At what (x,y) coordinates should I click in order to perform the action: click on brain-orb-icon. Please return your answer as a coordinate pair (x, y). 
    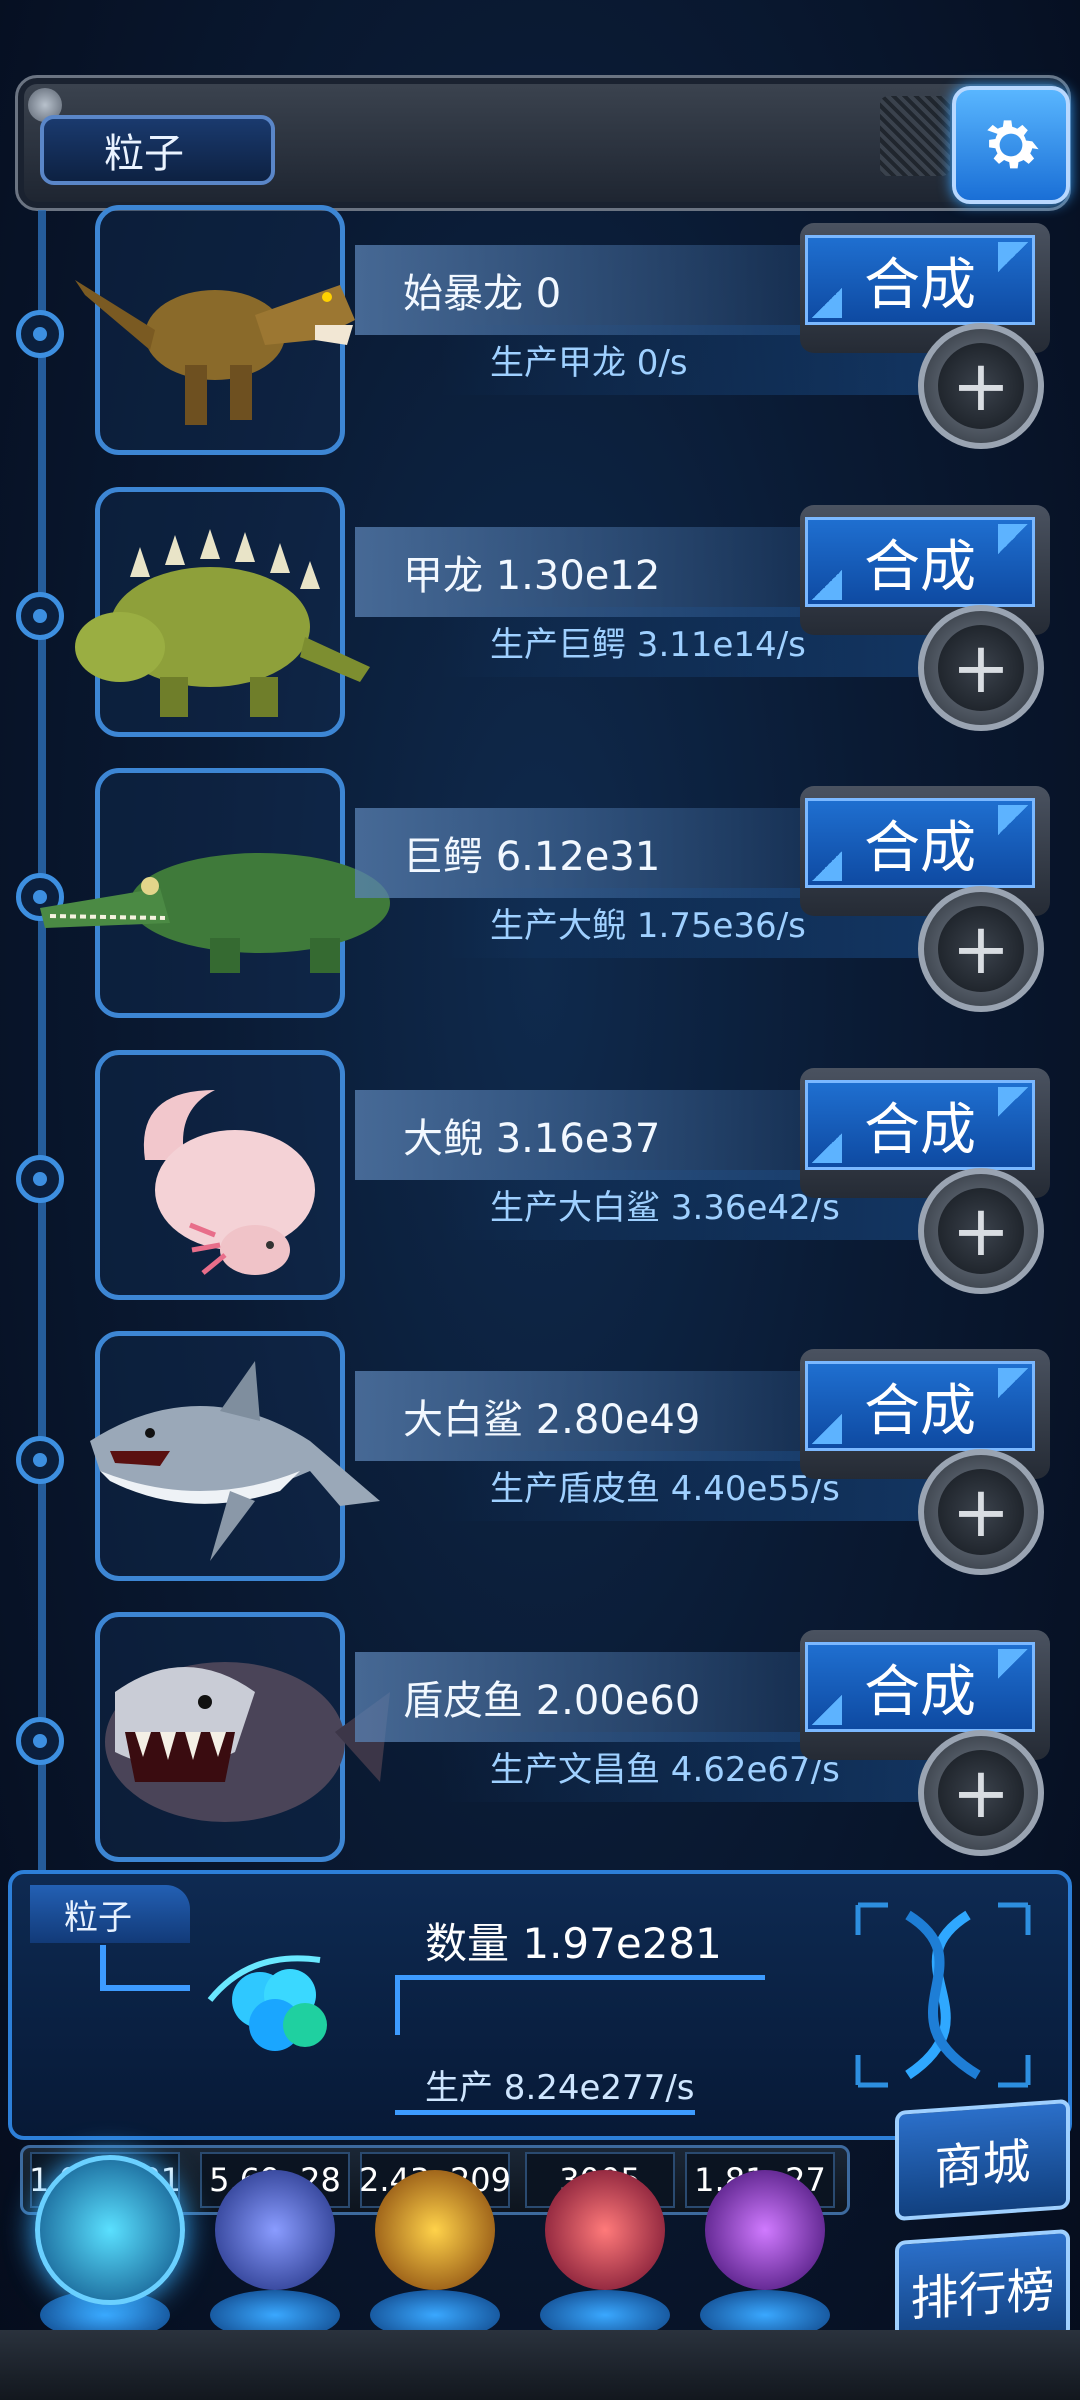
    Looking at the image, I should click on (605, 2230).